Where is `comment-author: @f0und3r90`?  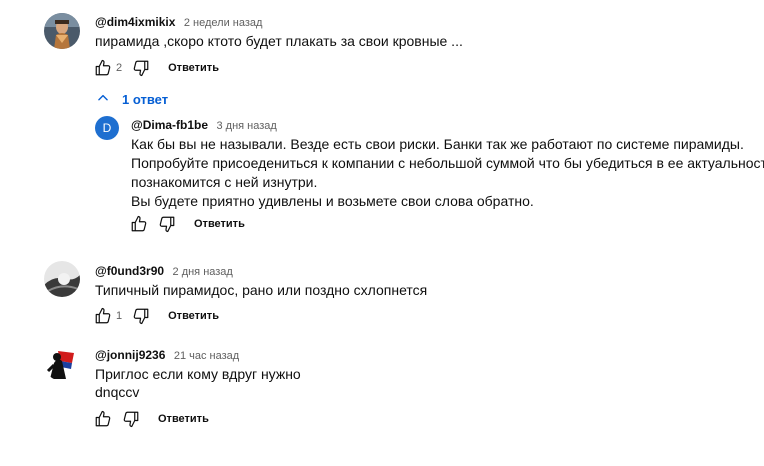
comment-author: @f0und3r90 is located at coordinates (129, 271).